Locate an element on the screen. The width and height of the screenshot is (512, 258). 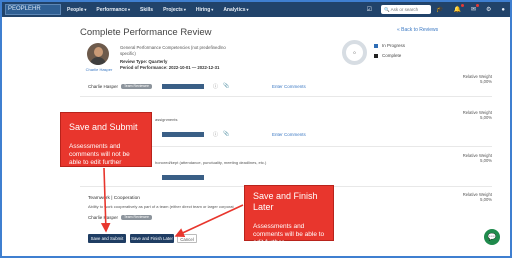
legend-in-progress: In Progress is located at coordinates (394, 45).